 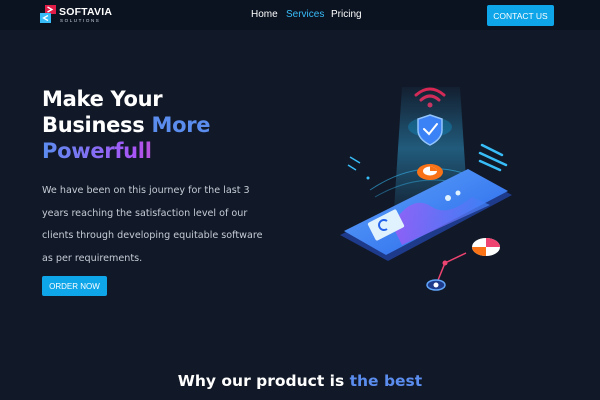 What do you see at coordinates (386, 381) in the screenshot?
I see `section-title-highlight: the best` at bounding box center [386, 381].